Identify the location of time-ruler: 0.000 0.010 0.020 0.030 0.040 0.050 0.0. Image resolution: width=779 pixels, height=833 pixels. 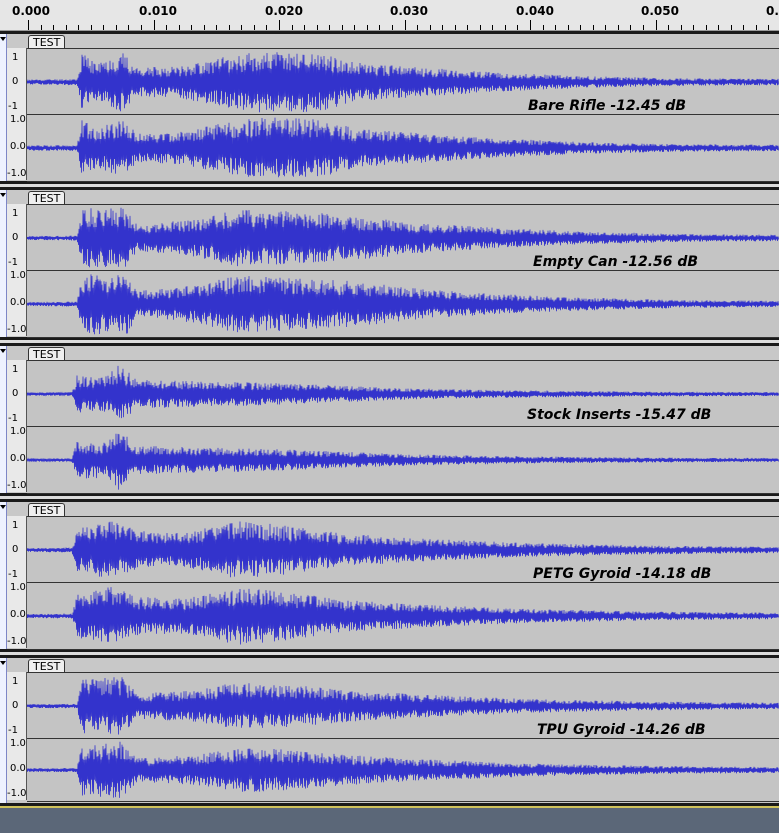
(389, 15).